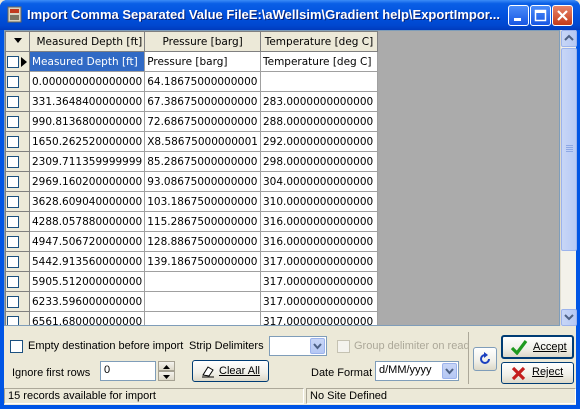 The height and width of the screenshot is (409, 580). Describe the element at coordinates (166, 366) in the screenshot. I see `spin-up-button` at that location.